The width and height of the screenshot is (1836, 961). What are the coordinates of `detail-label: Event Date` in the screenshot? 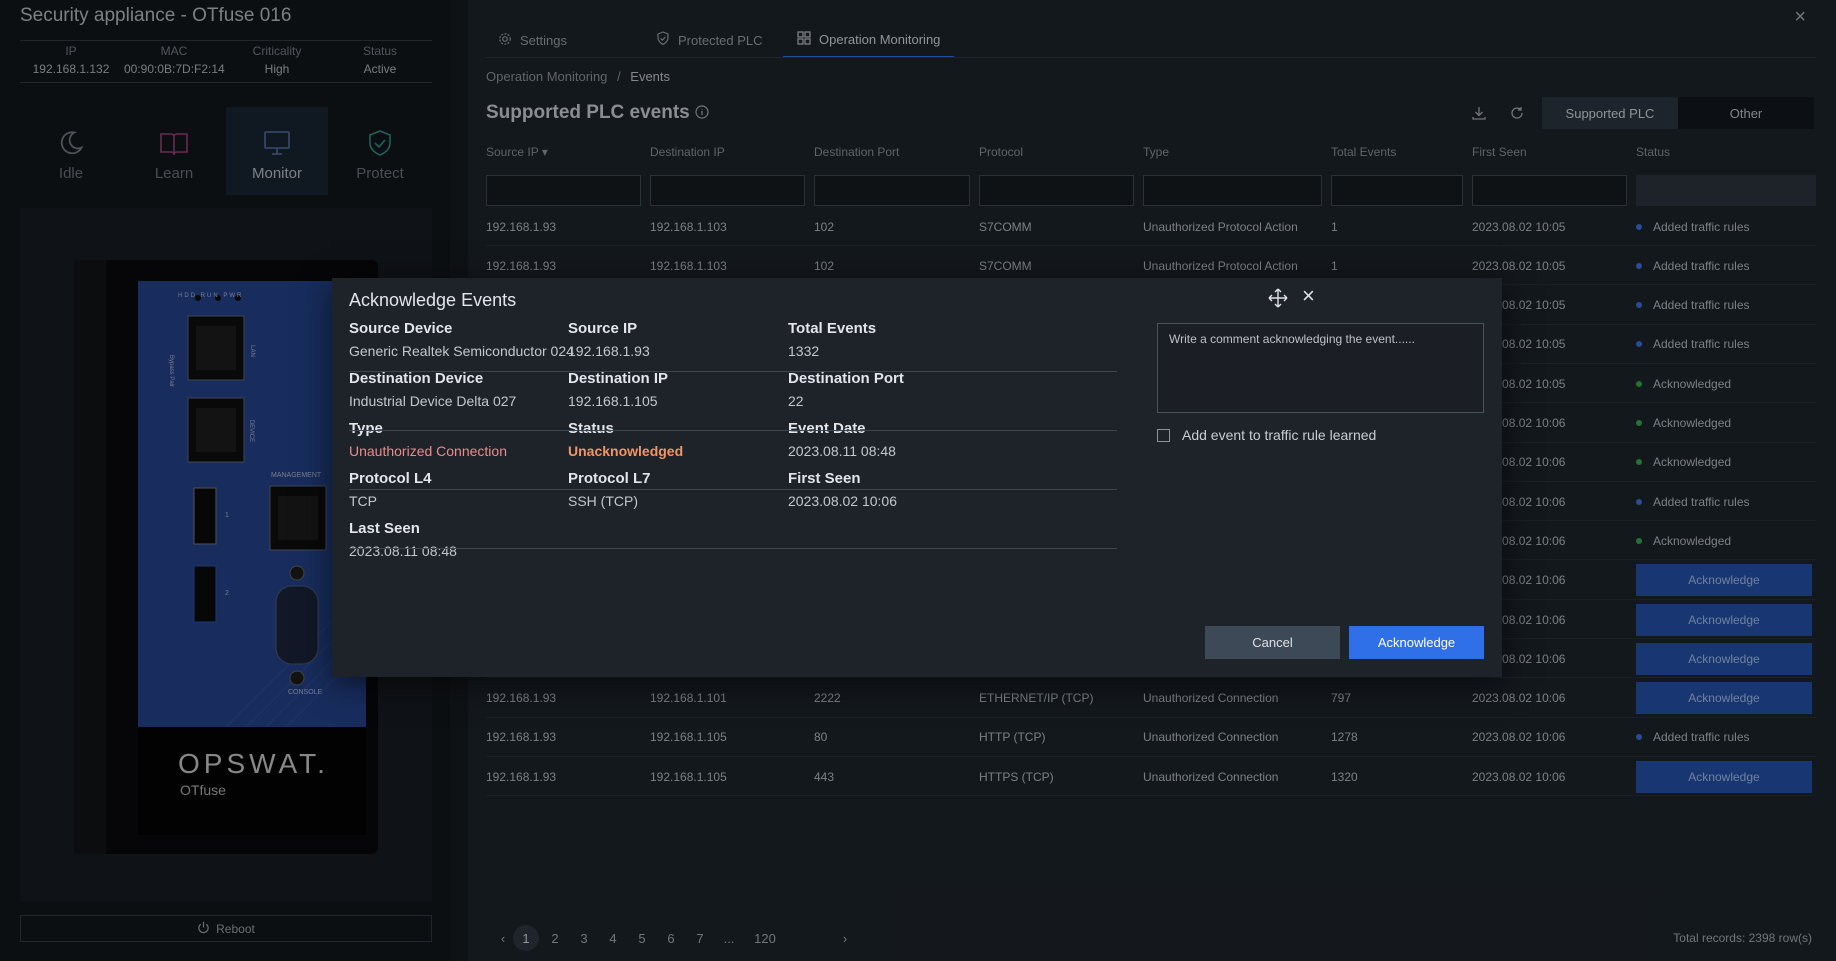 It's located at (827, 428).